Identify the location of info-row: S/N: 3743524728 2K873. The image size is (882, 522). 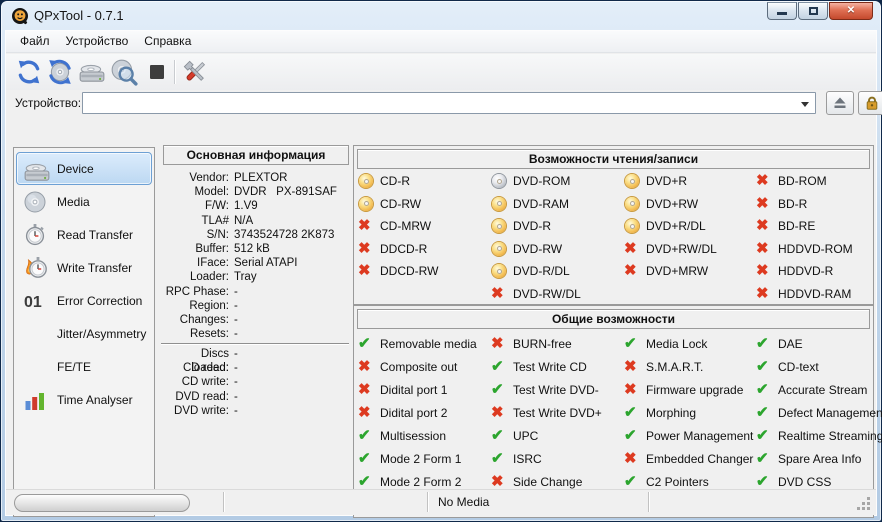
(255, 235).